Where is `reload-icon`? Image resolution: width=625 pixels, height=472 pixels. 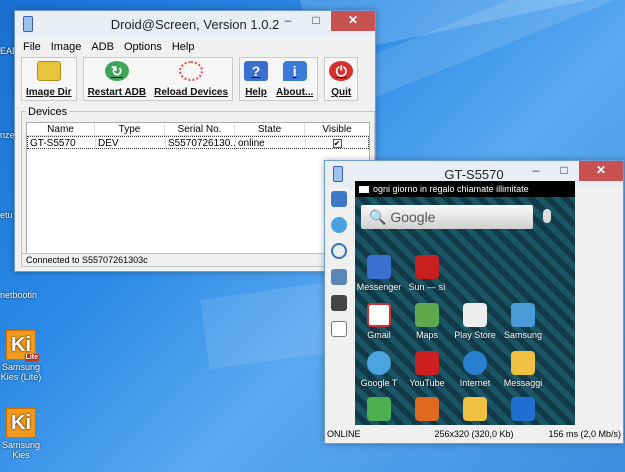 reload-icon is located at coordinates (191, 71).